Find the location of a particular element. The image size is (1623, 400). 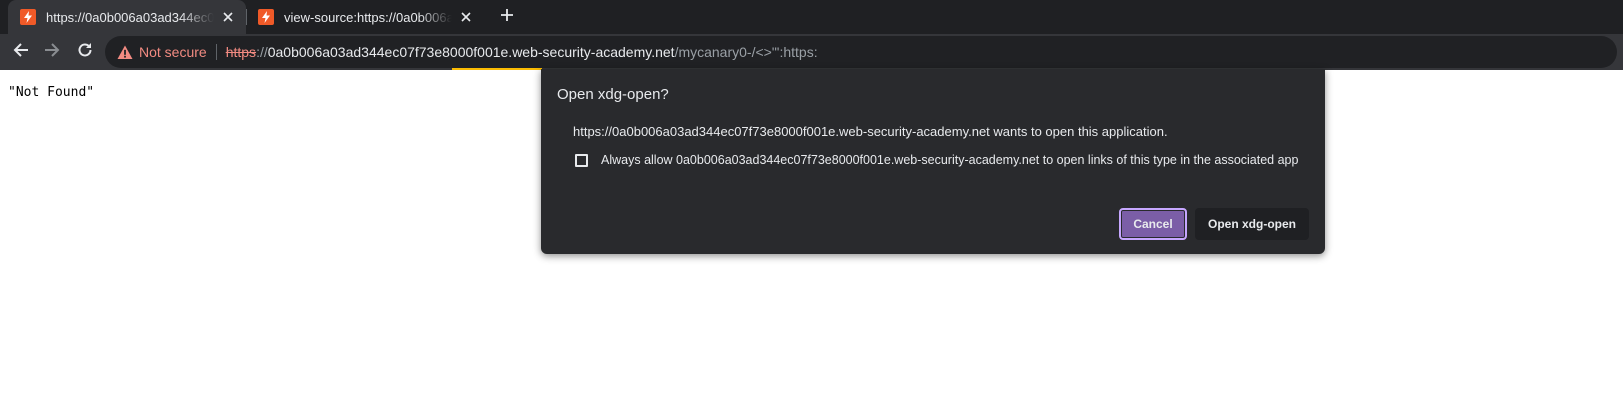

arrow-left-icon is located at coordinates (21, 52).